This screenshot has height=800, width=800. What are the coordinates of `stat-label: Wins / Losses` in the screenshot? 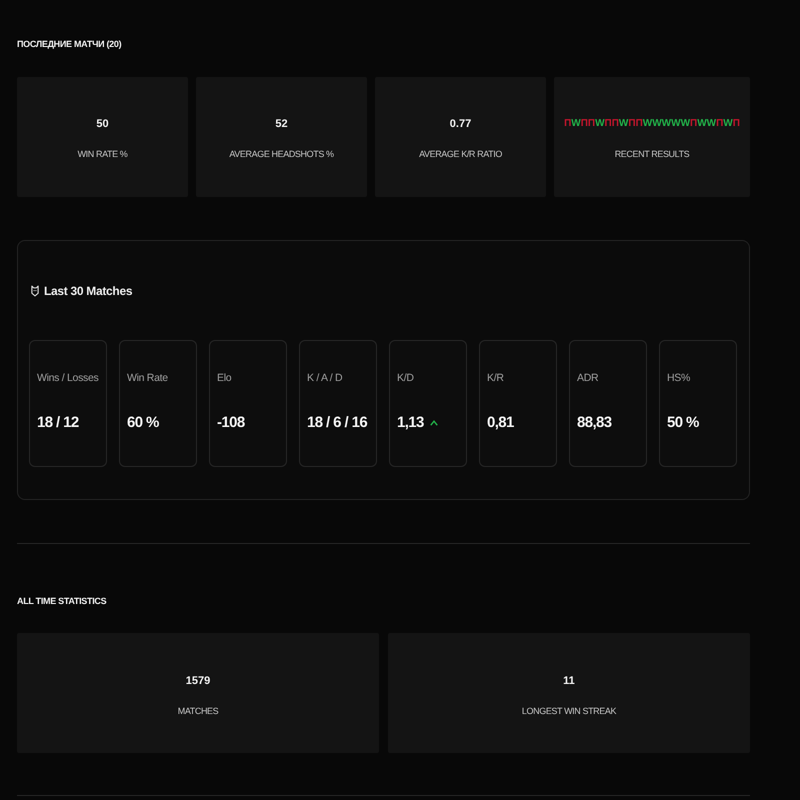 It's located at (67, 378).